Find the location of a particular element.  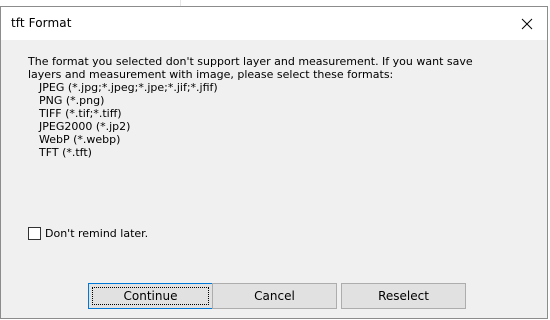

continue-button: Continue is located at coordinates (150, 296).